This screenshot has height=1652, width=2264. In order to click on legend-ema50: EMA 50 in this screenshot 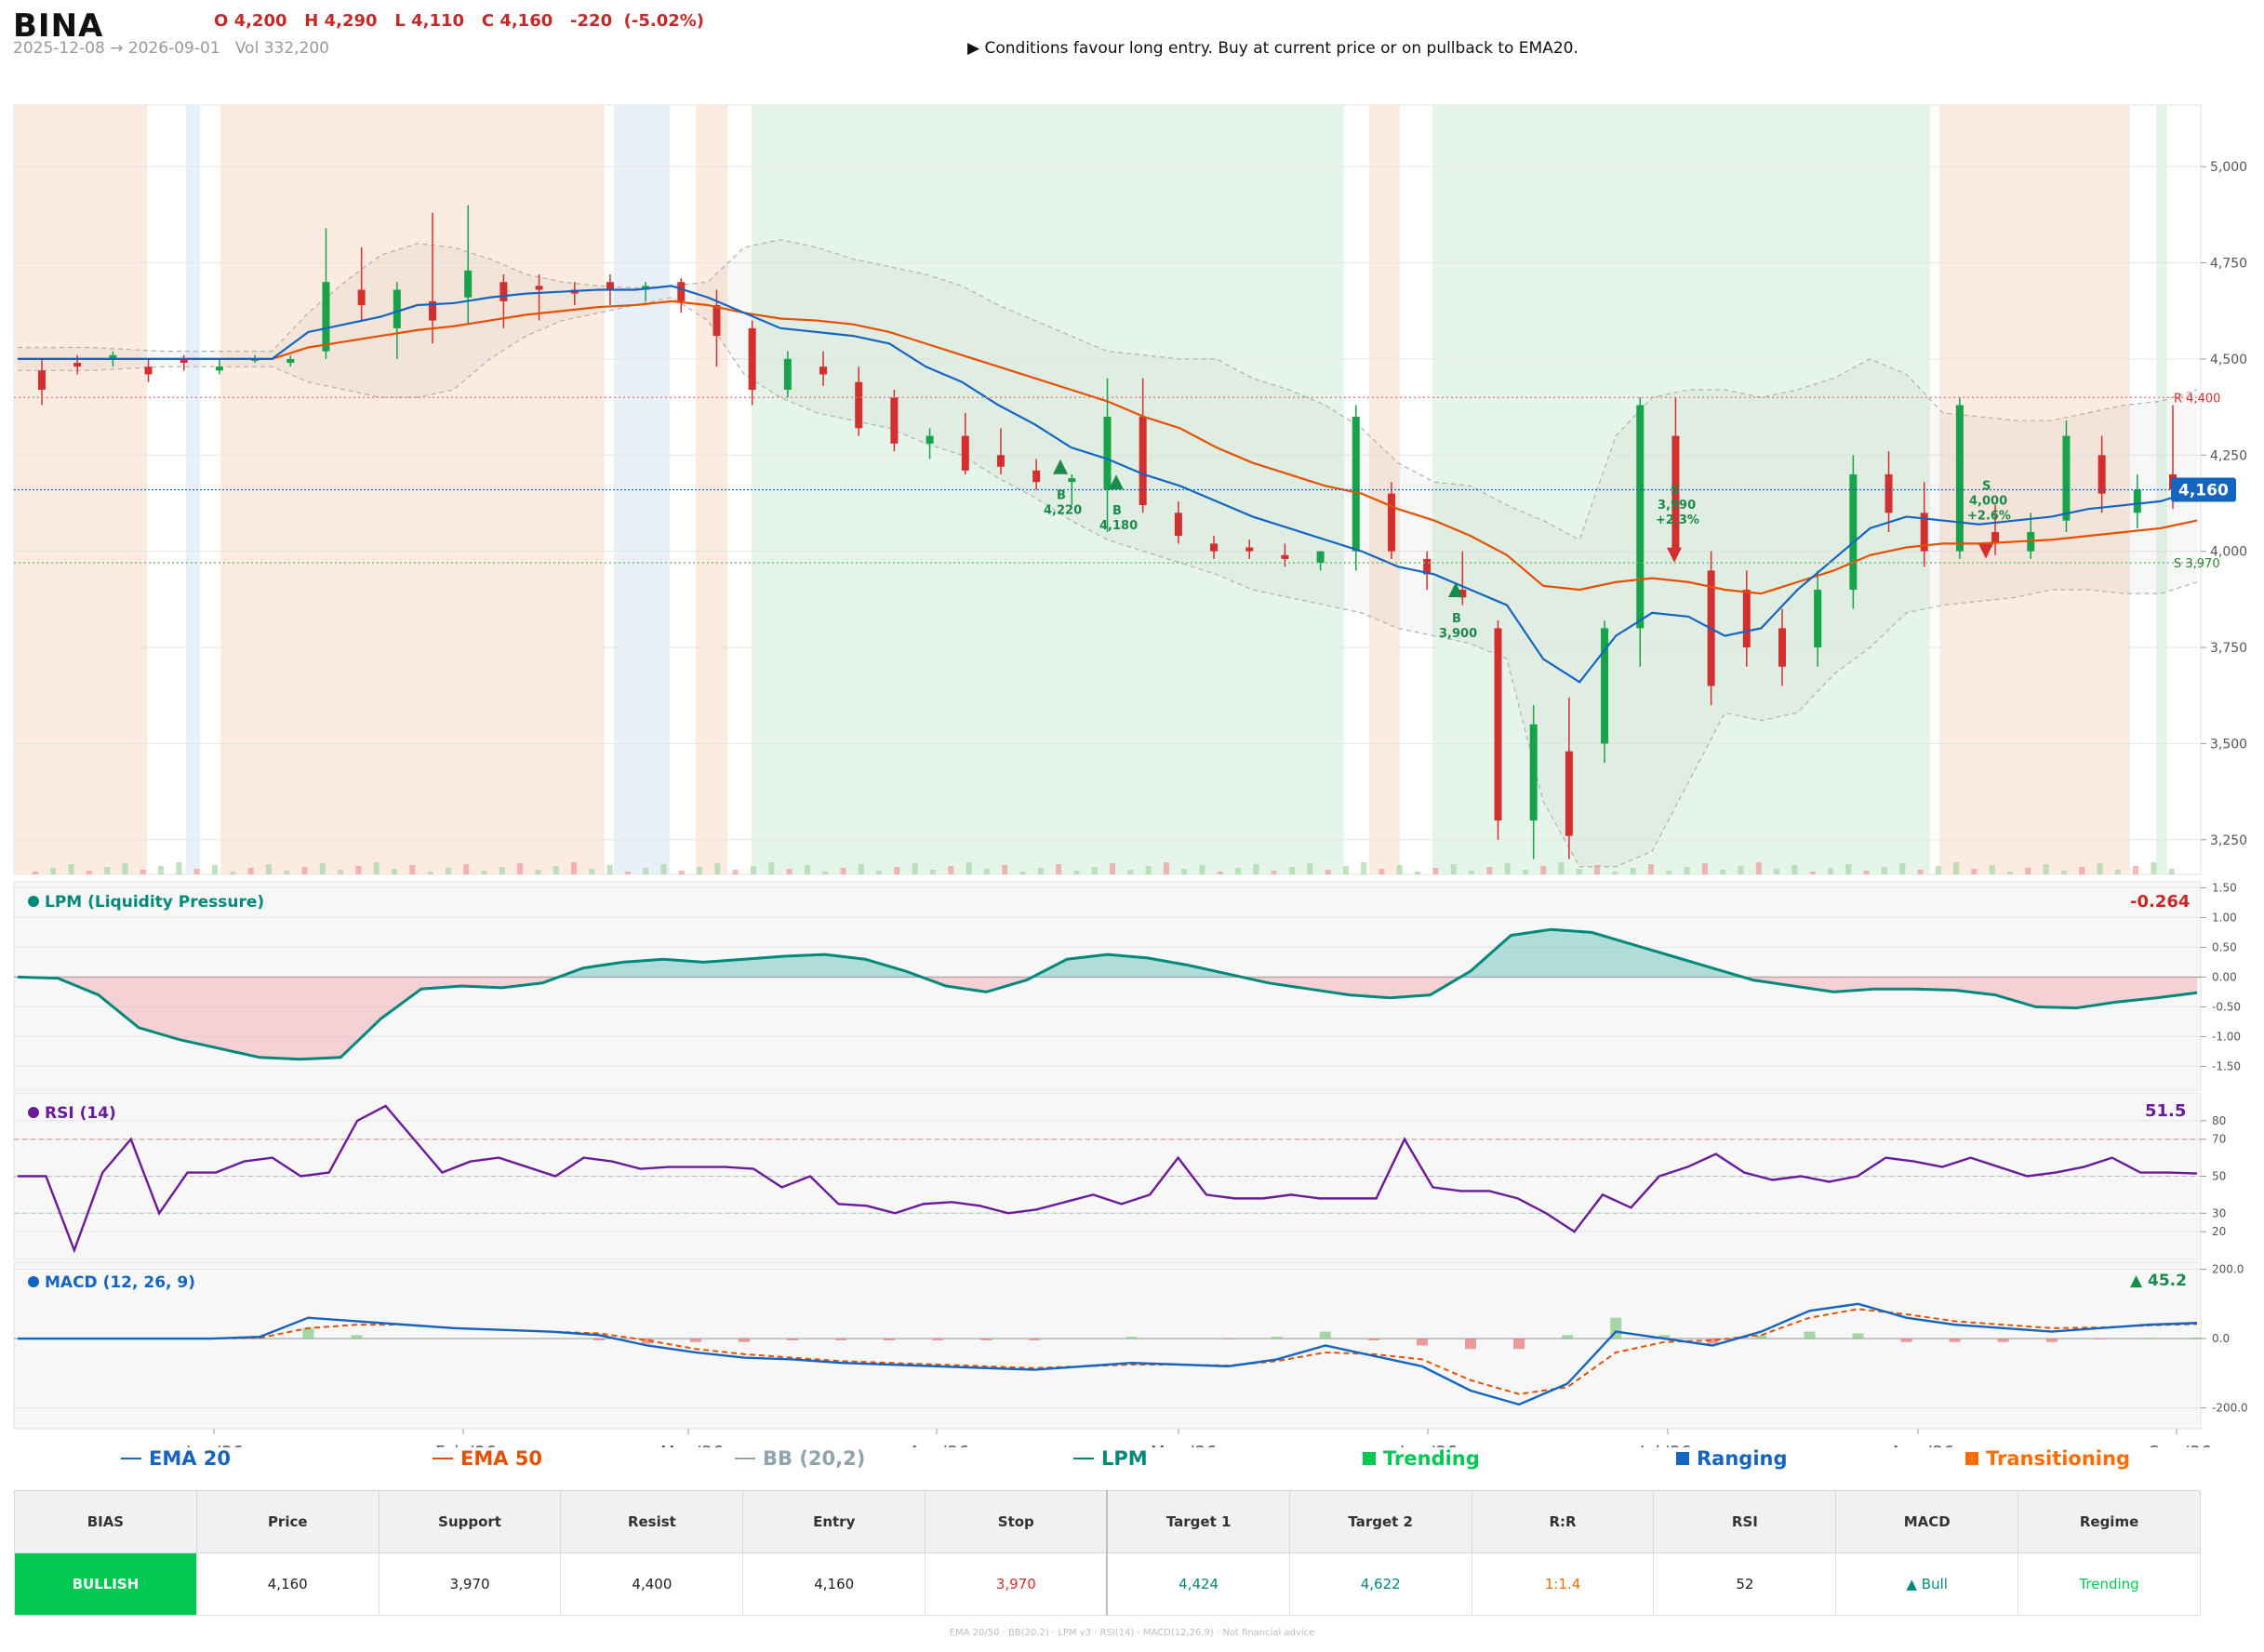, I will do `click(488, 1458)`.